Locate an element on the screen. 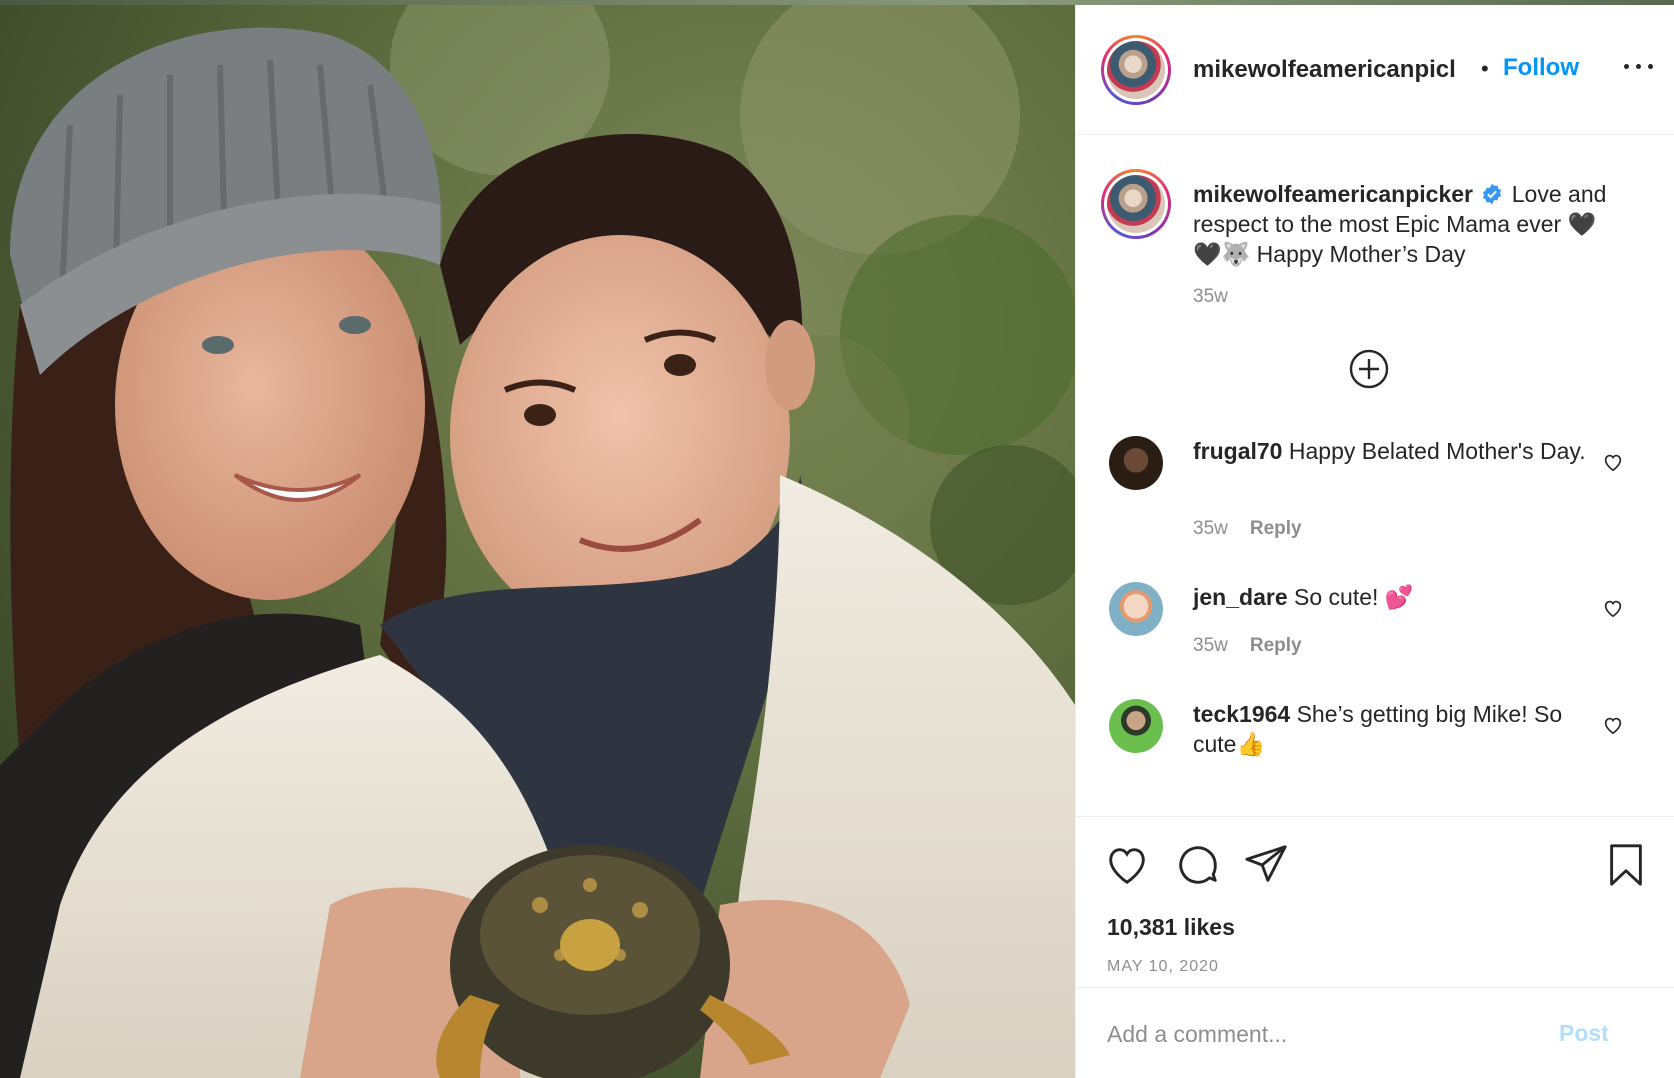  add-comment-bar: Post is located at coordinates (1375, 1032).